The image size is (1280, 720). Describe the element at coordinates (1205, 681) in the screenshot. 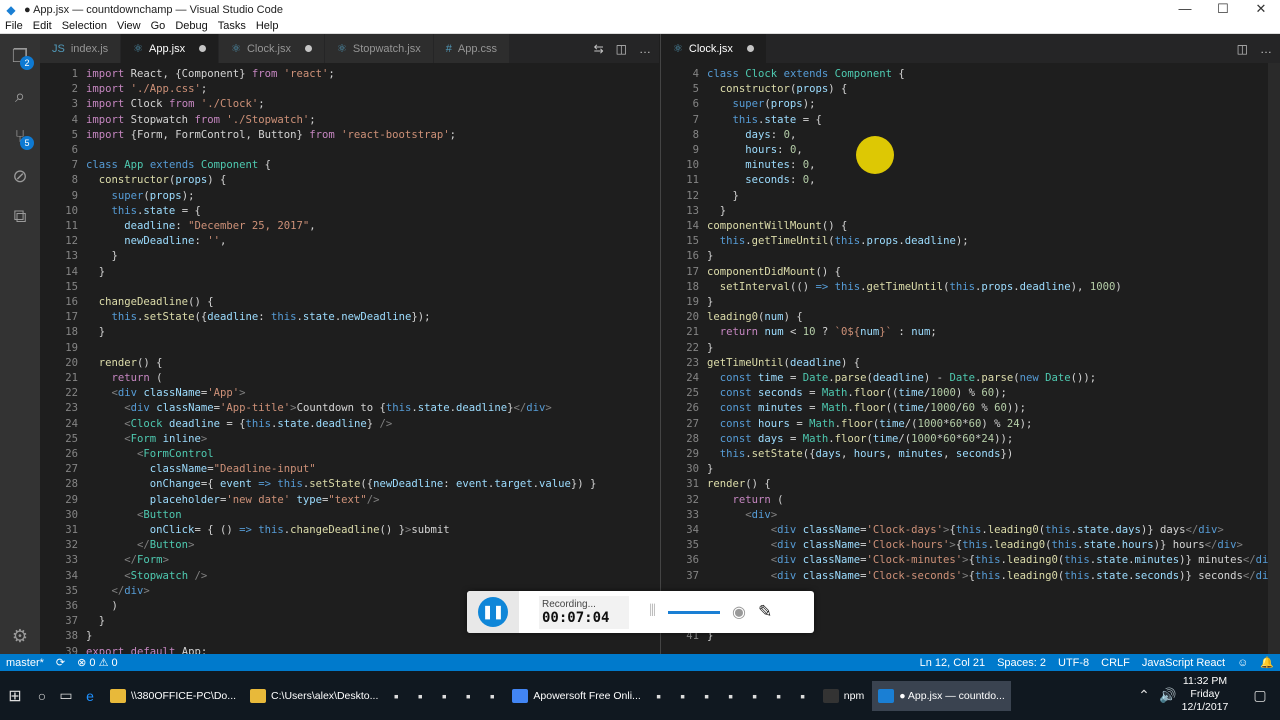

I see `clock-time: 11:32 PM` at that location.